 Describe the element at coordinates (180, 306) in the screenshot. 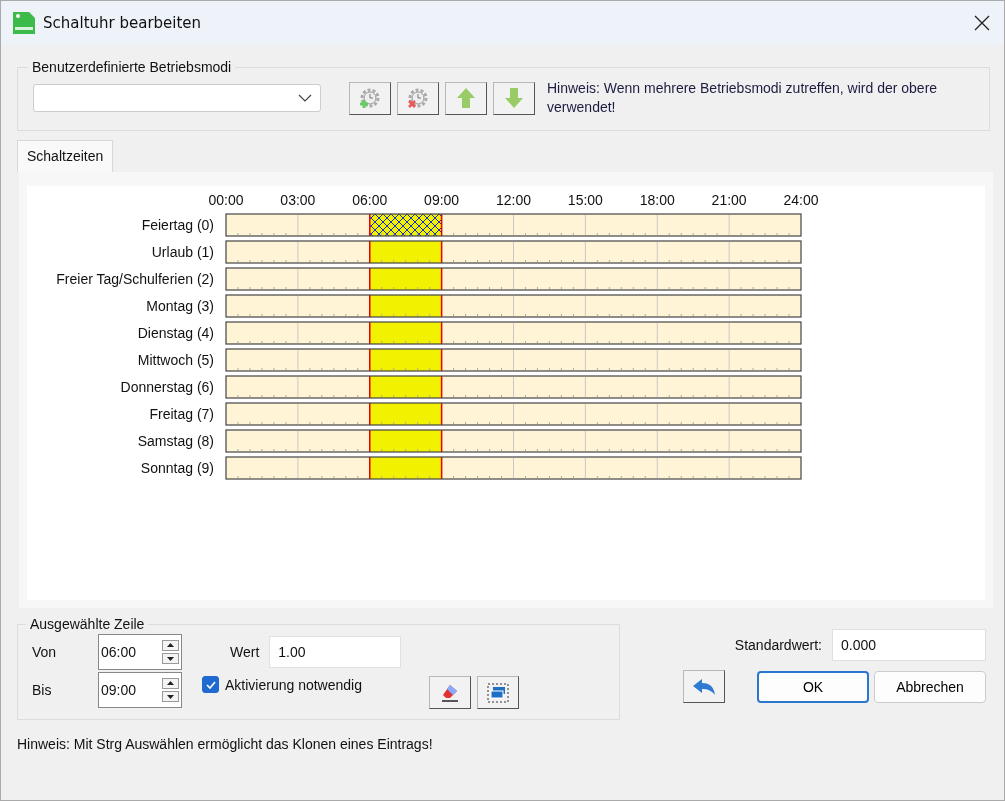

I see `row-label: Montag (3)` at that location.